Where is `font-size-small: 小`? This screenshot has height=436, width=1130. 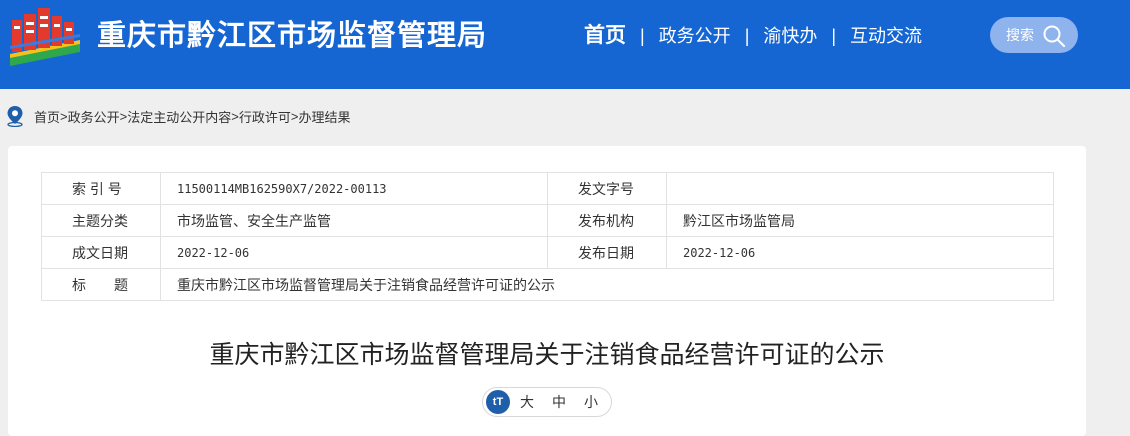
font-size-small: 小 is located at coordinates (591, 402).